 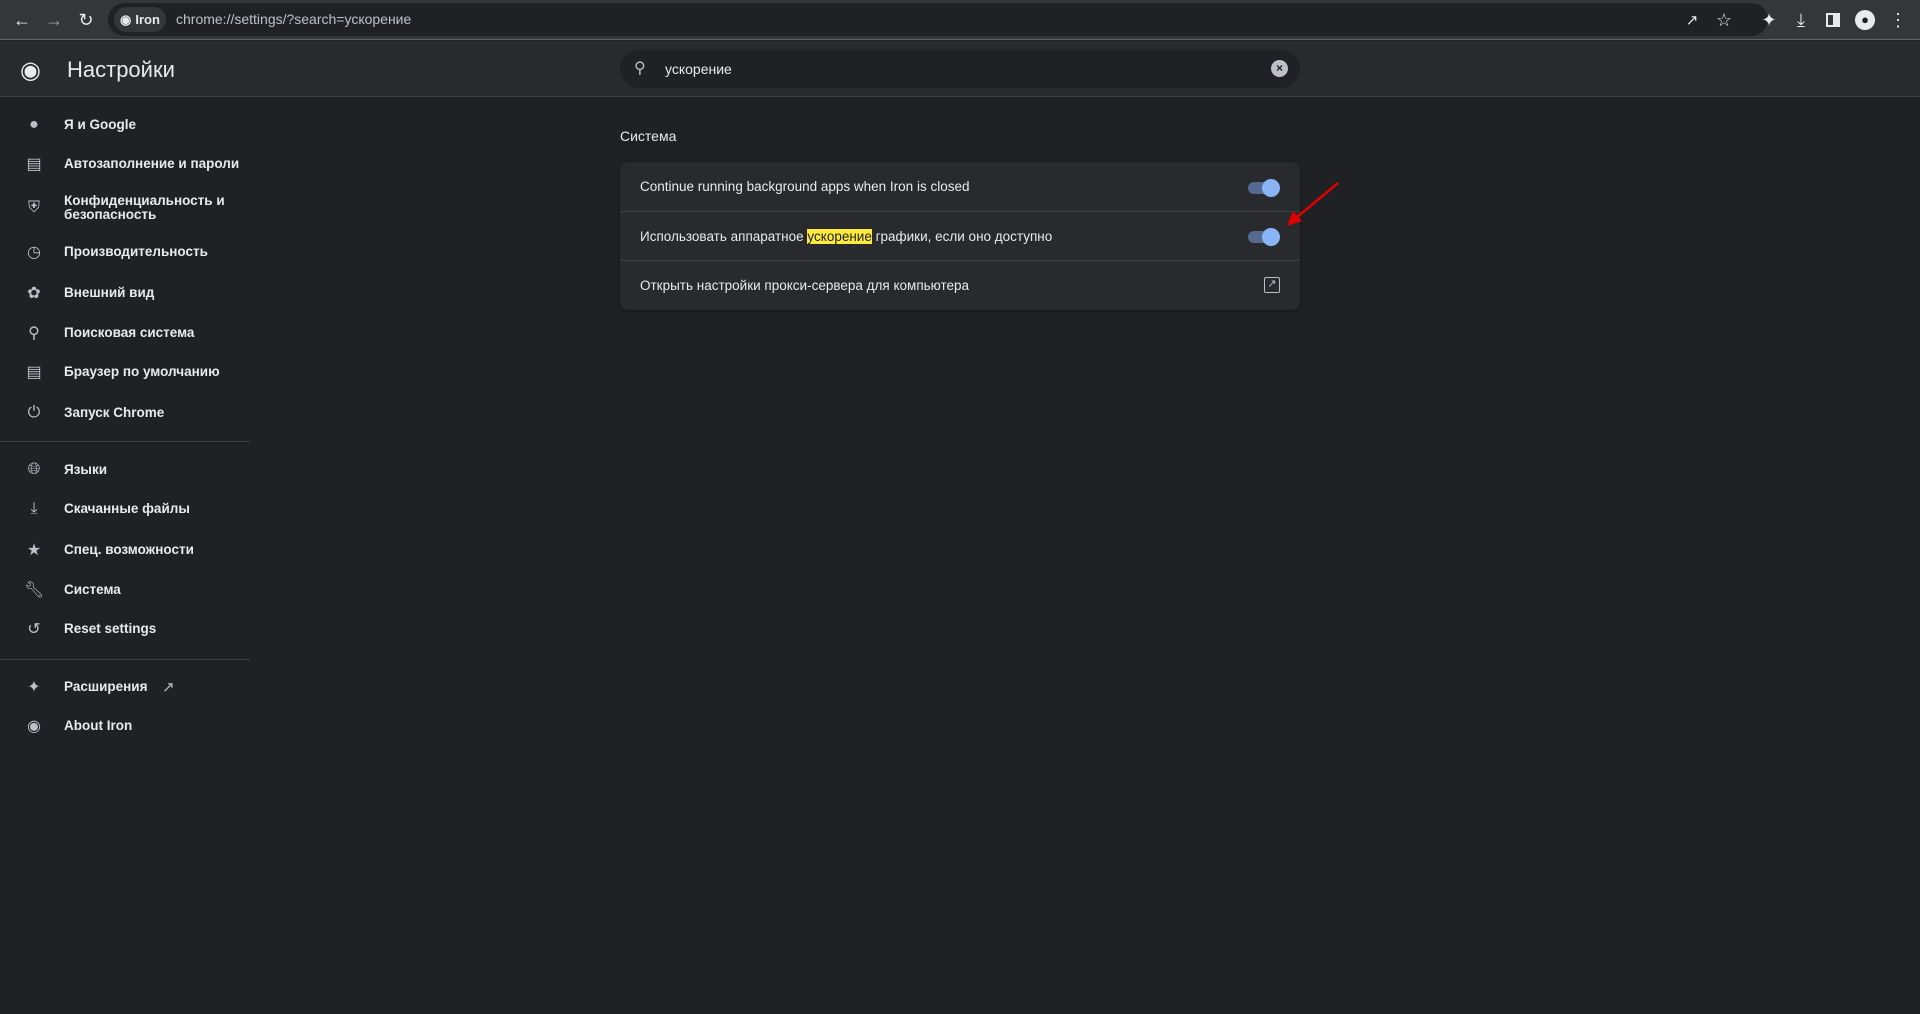 I want to click on annotation-arrow, so click(x=1313, y=204).